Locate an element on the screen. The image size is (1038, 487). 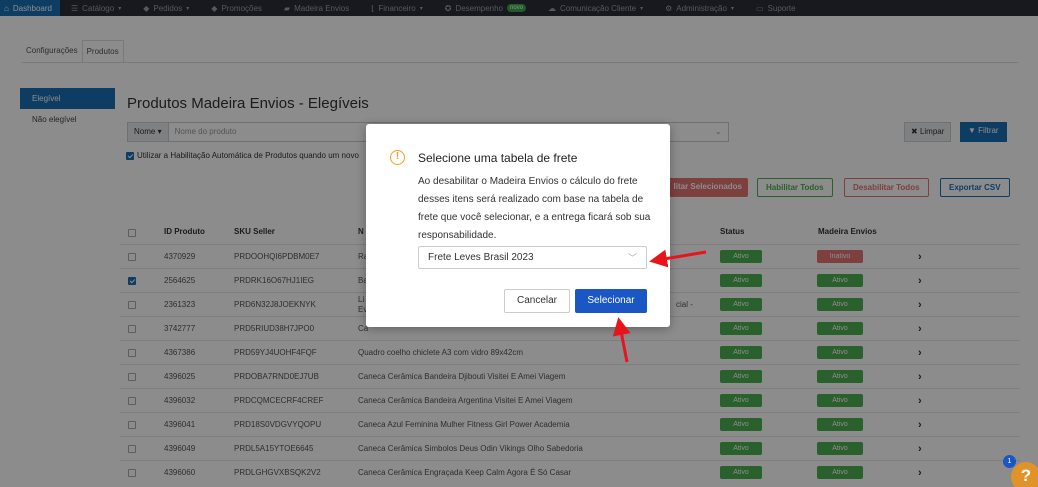
arrow-to-select is located at coordinates (678, 258).